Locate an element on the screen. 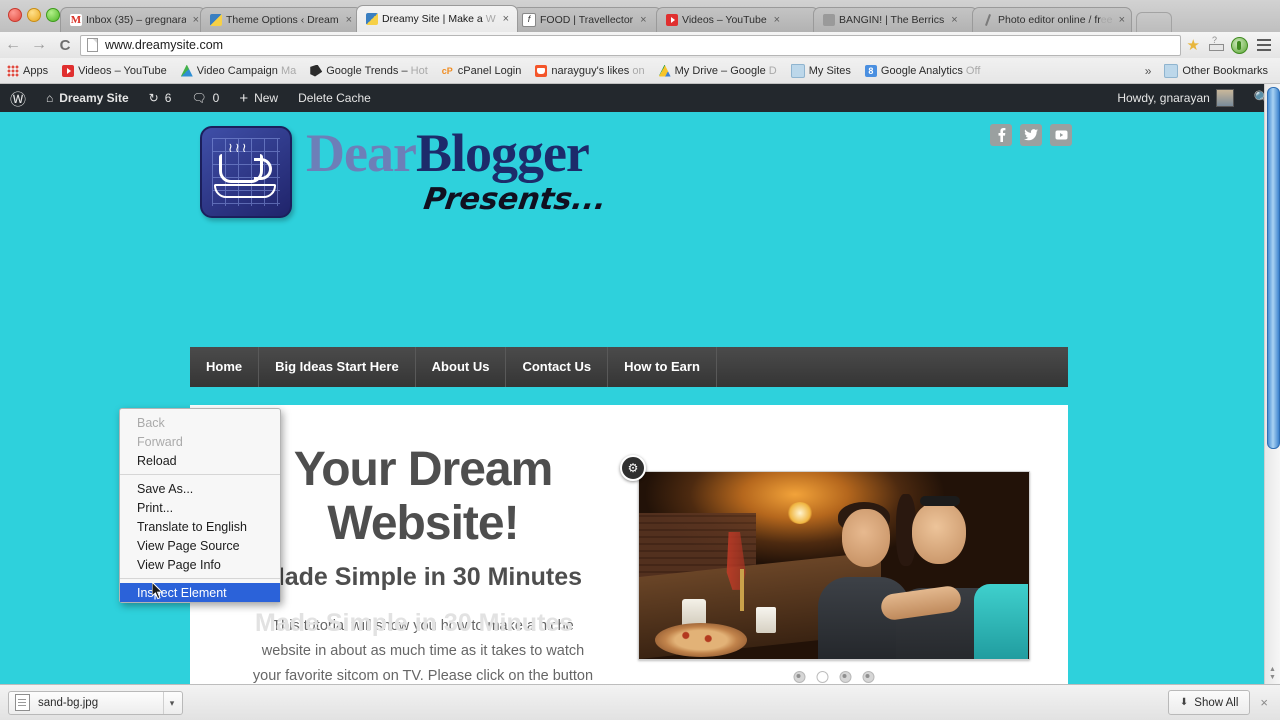 This screenshot has height=720, width=1280. carousel-image is located at coordinates (834, 565).